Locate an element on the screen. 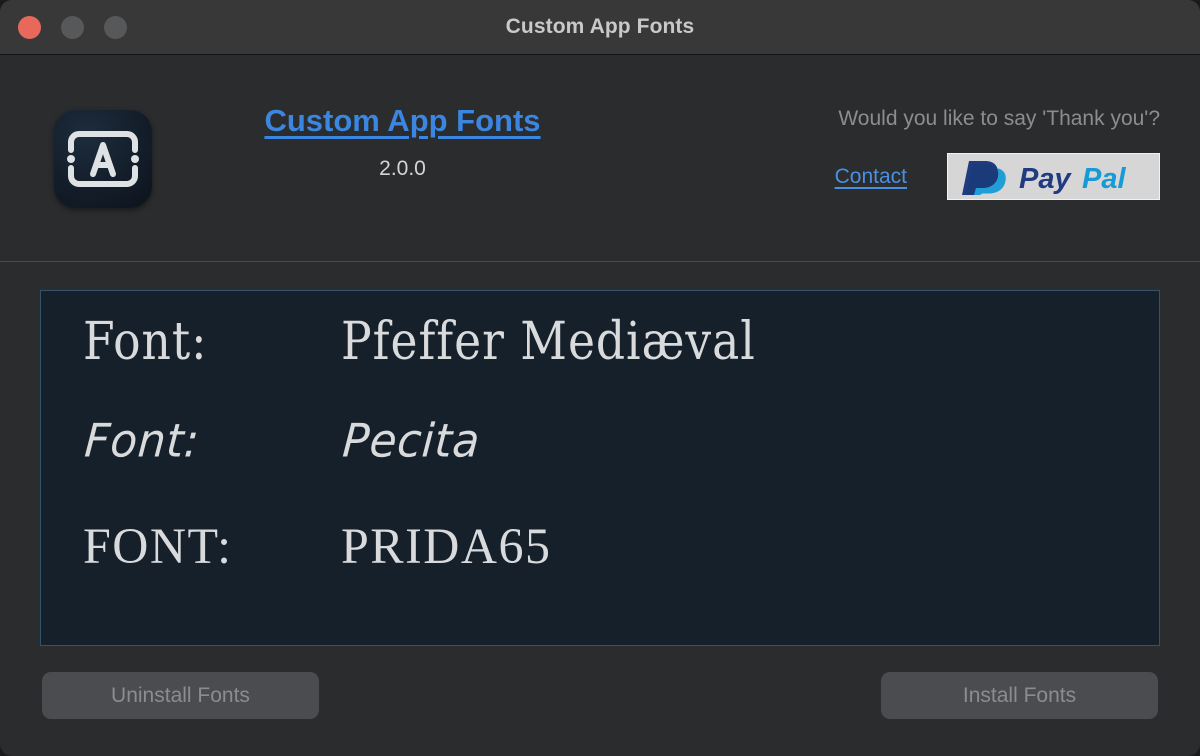  paypal-donate-button: Pay Pal is located at coordinates (1053, 176).